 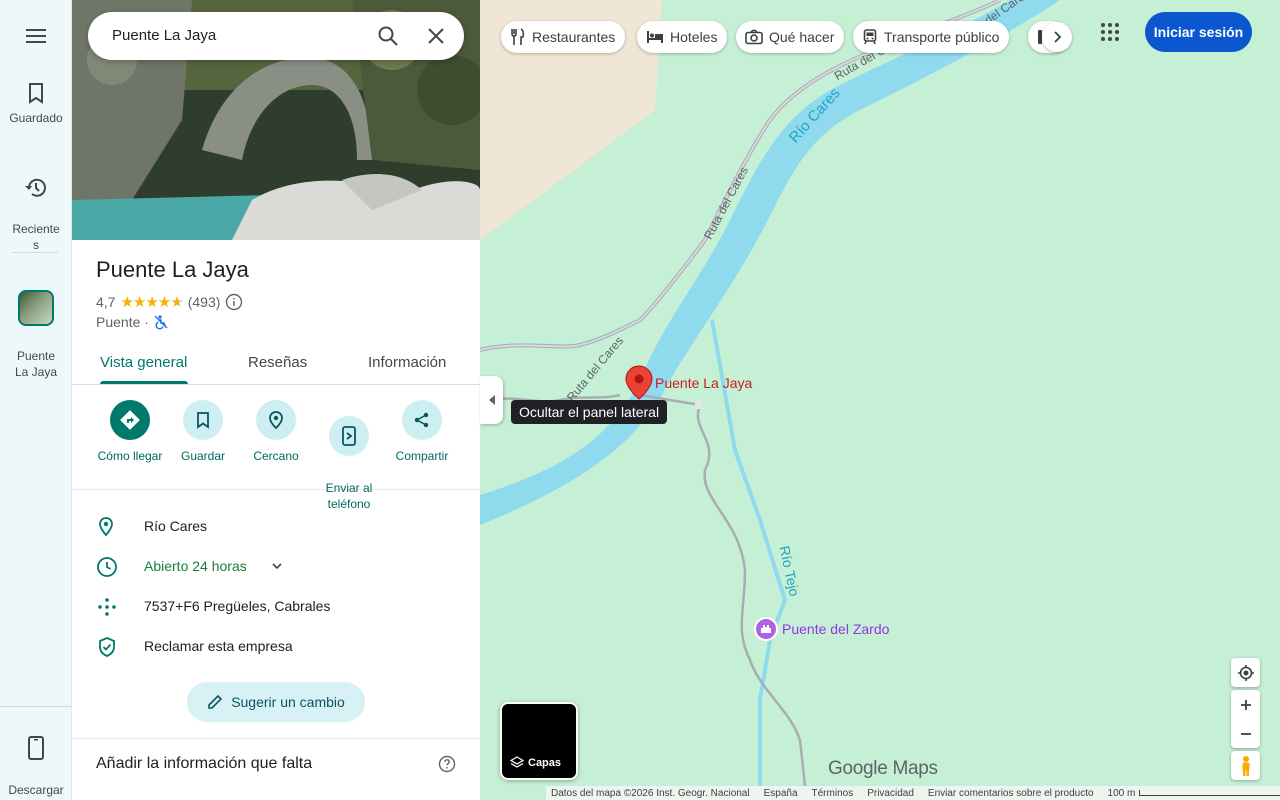 What do you see at coordinates (699, 405) in the screenshot?
I see `building` at bounding box center [699, 405].